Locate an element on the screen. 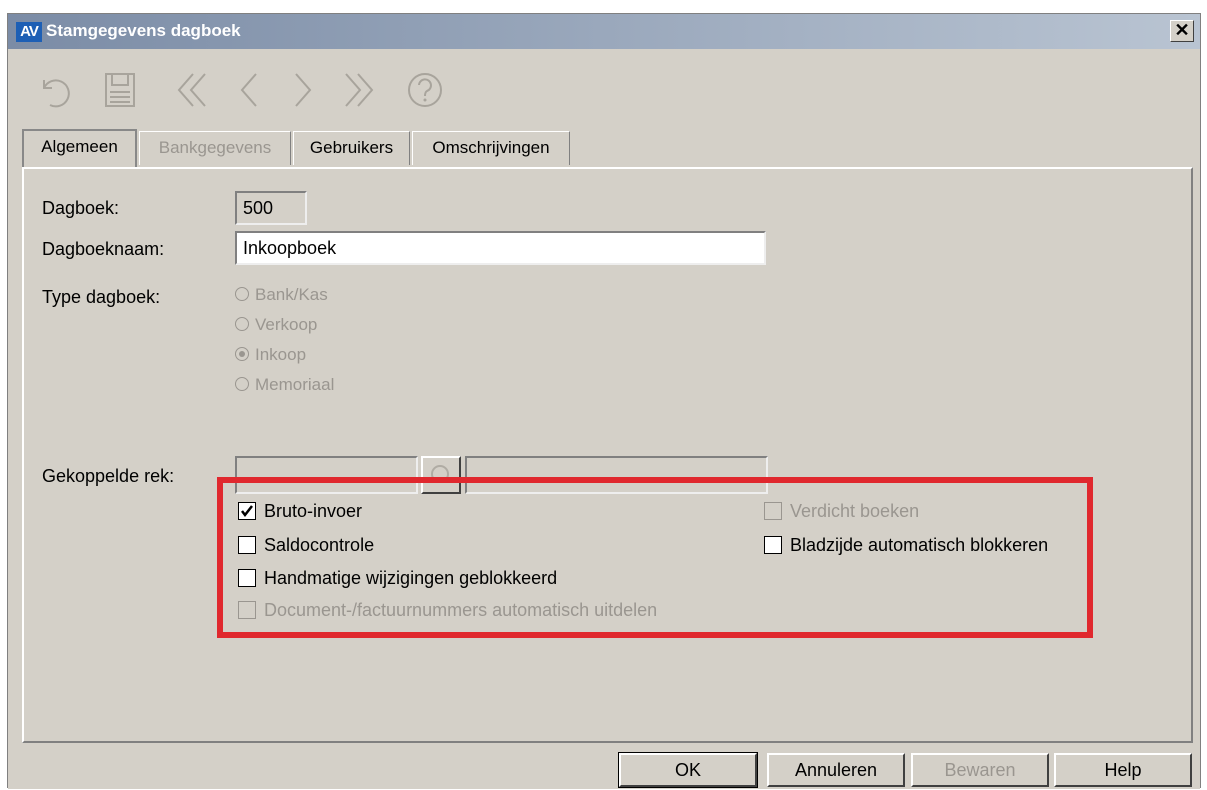 The height and width of the screenshot is (790, 1207). last-icon is located at coordinates (358, 90).